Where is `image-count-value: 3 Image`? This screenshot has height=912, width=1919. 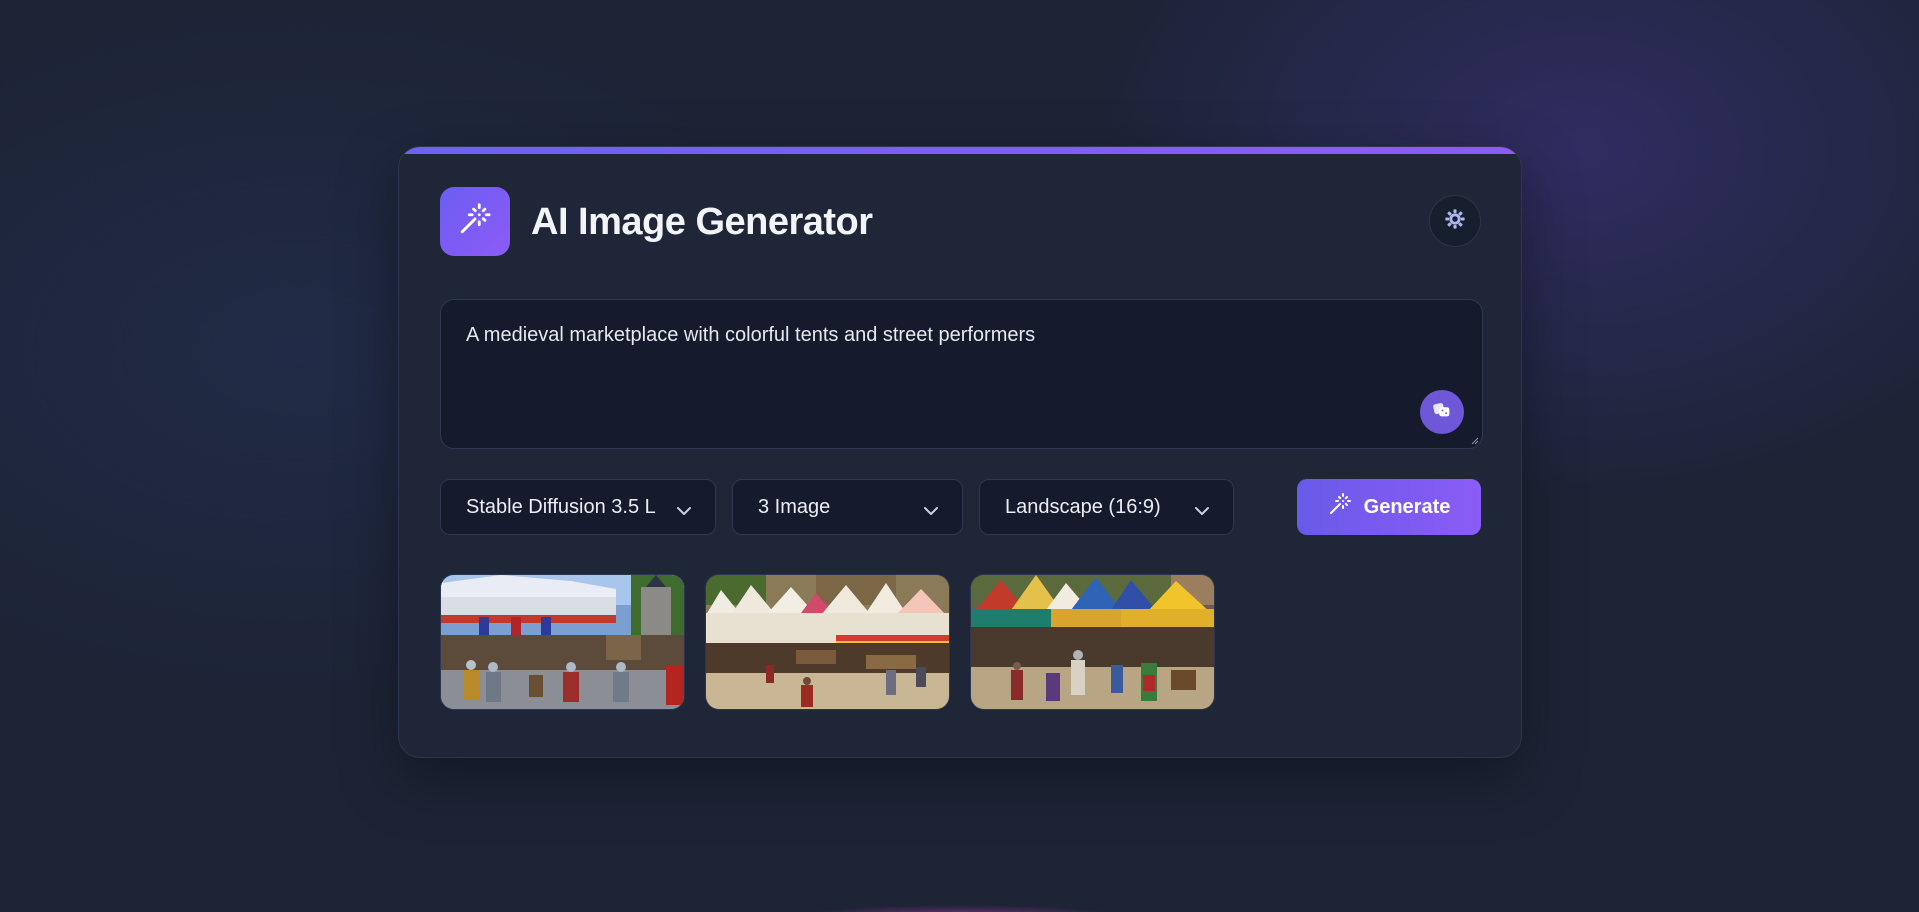
image-count-value: 3 Image is located at coordinates (794, 506).